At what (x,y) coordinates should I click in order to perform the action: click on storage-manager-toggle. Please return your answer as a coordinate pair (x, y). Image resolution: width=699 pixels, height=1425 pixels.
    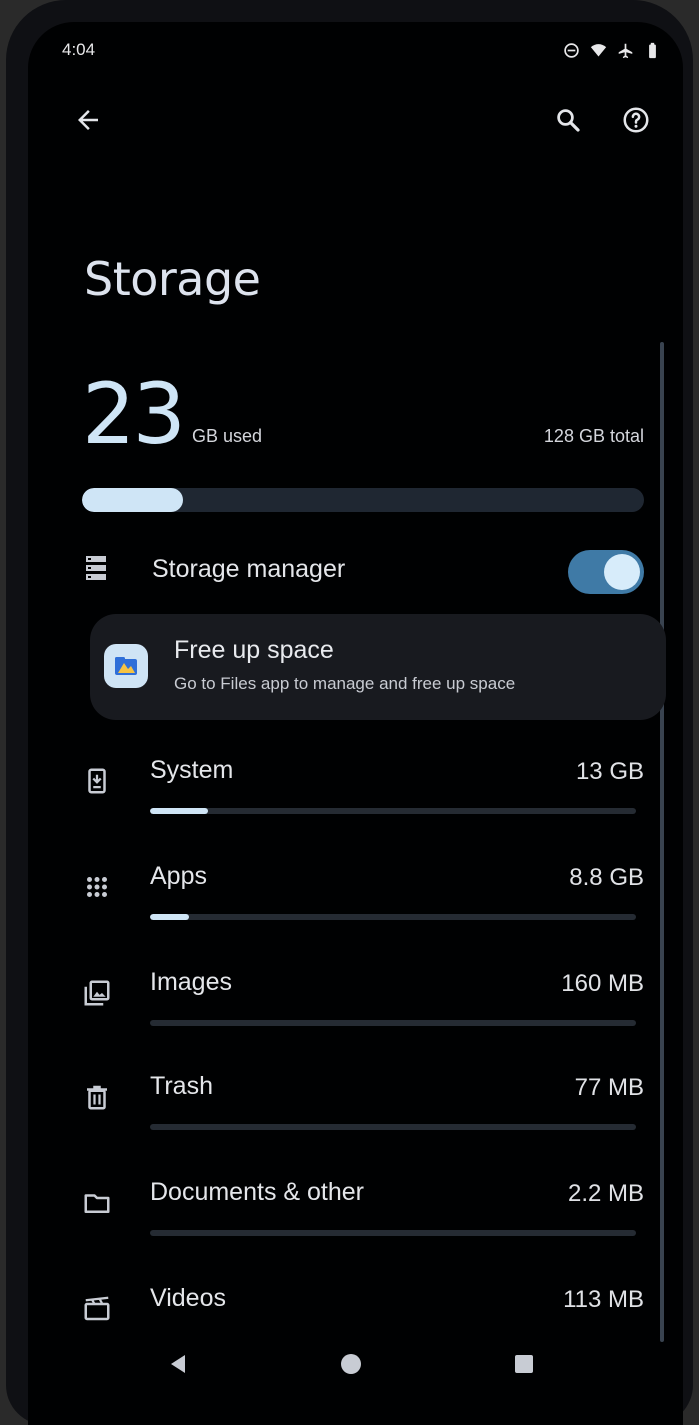
    Looking at the image, I should click on (606, 572).